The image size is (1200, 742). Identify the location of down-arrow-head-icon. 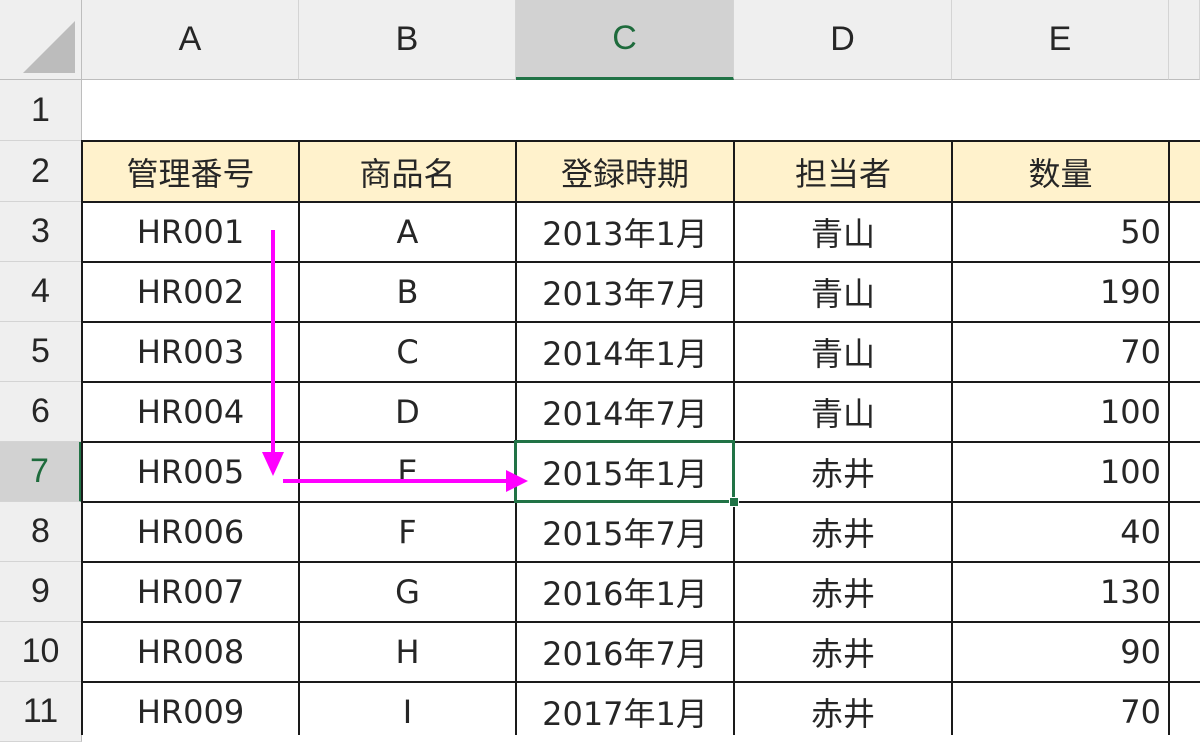
(273, 464).